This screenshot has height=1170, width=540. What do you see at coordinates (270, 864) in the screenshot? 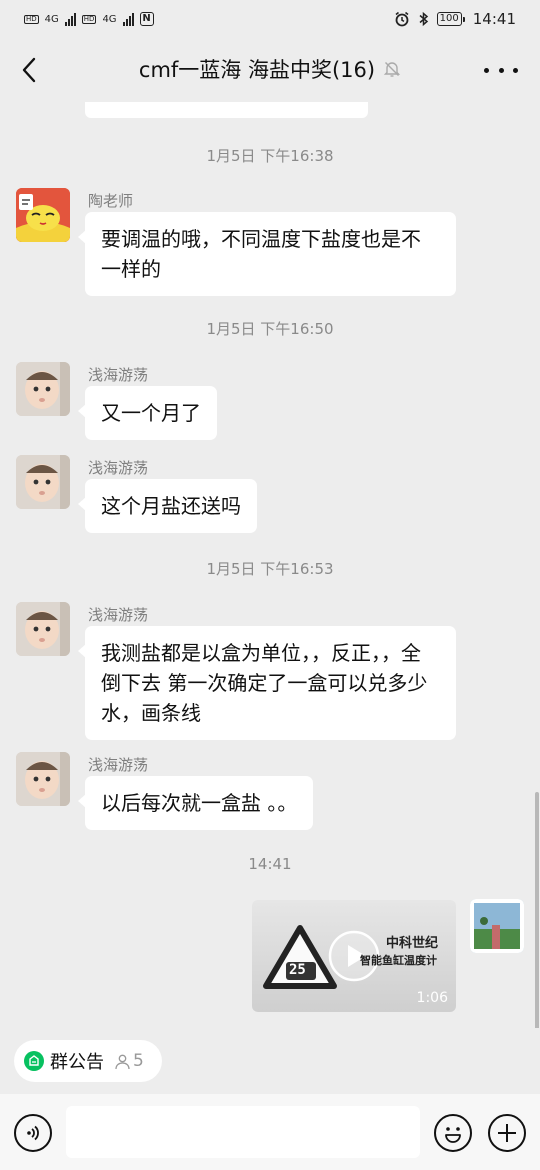
I see `timestamp: 14:41` at bounding box center [270, 864].